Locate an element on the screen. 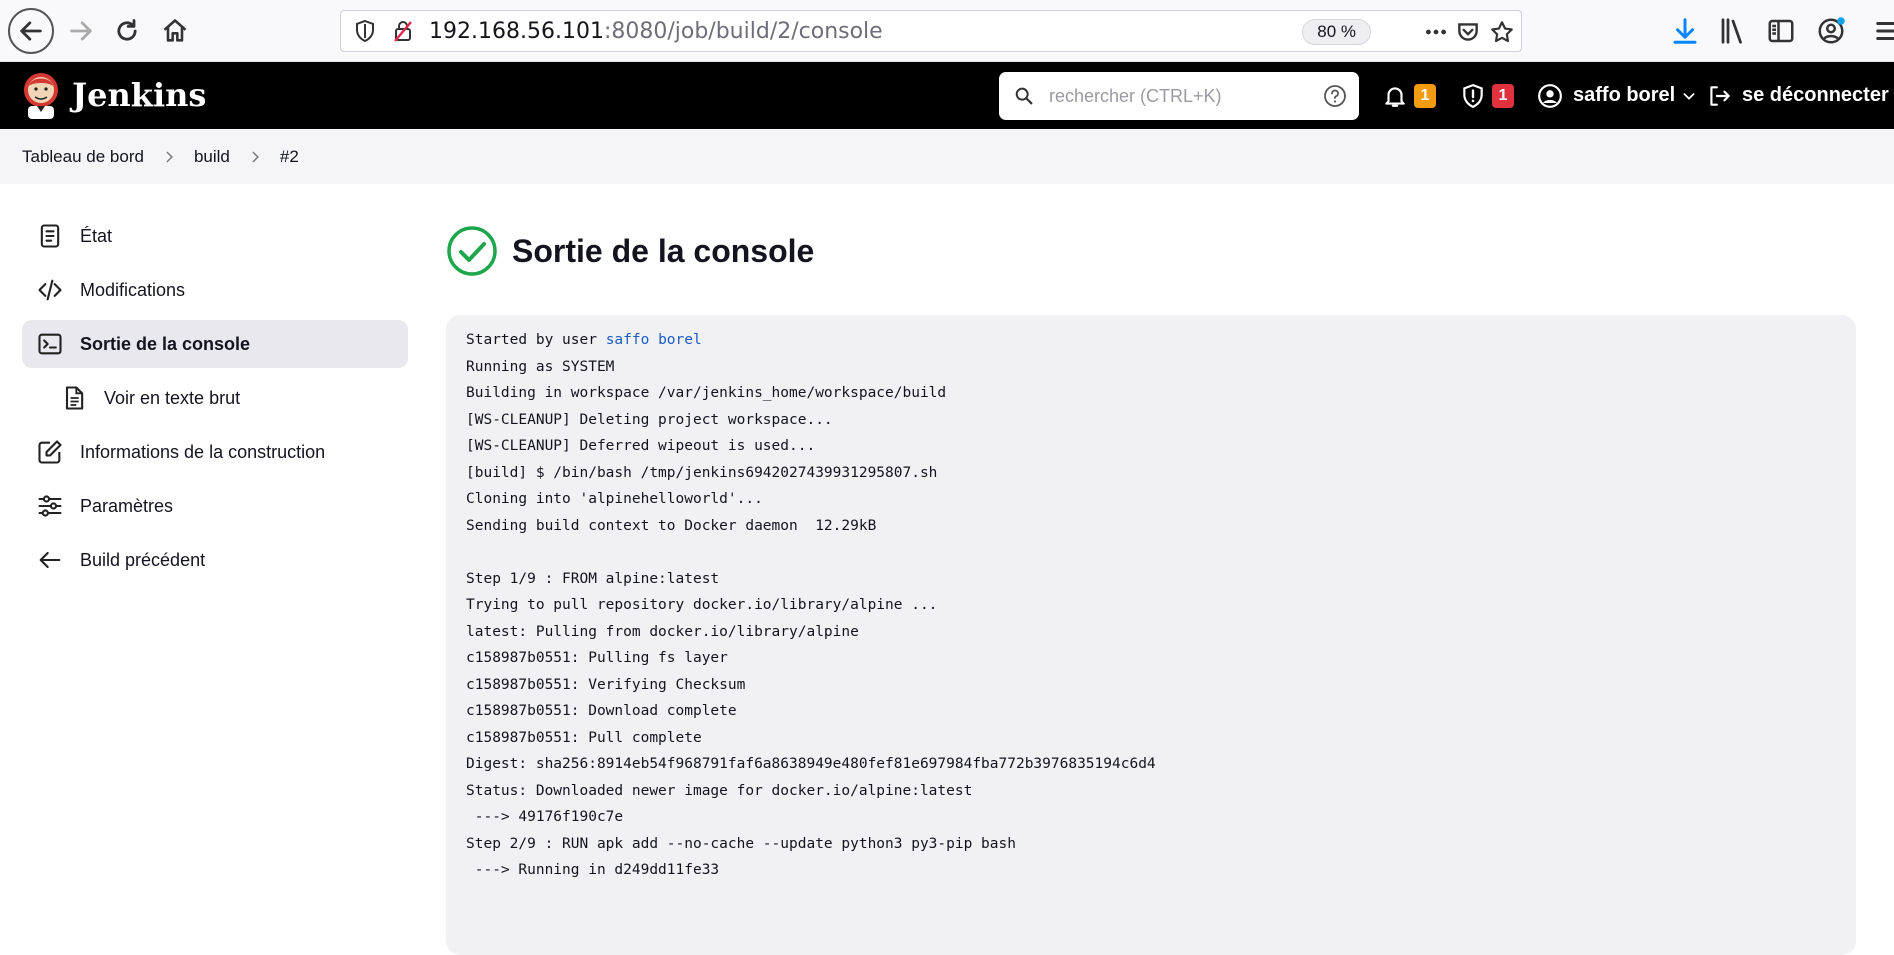  jenkins-logo-icon is located at coordinates (41, 95).